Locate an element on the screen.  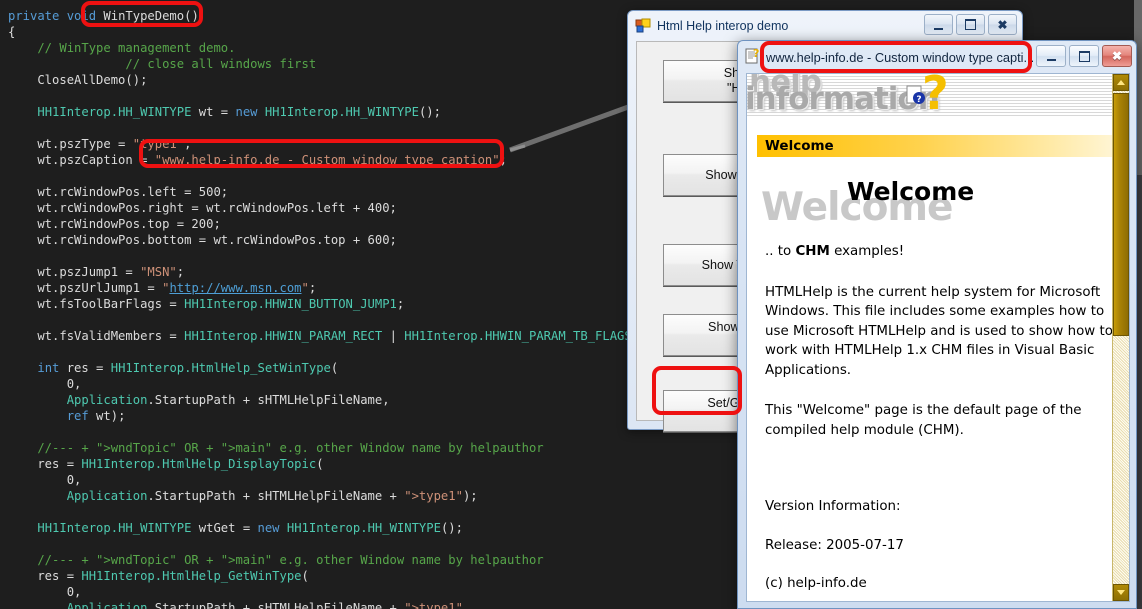
help-scrollbar-thumb is located at coordinates (1121, 214).